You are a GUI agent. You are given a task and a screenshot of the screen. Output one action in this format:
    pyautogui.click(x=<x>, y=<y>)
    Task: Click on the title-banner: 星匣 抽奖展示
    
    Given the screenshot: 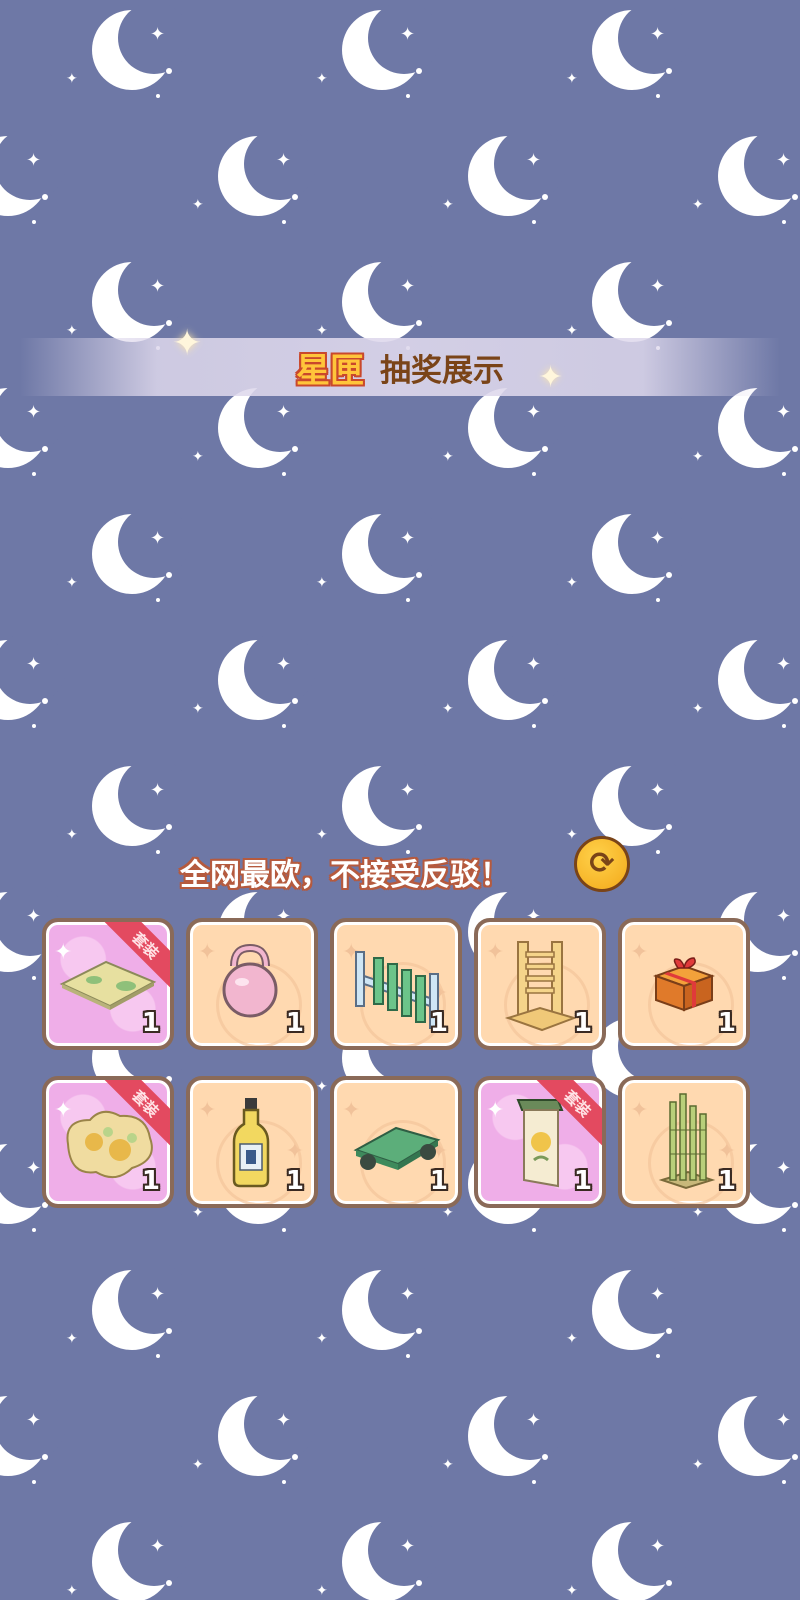 What is the action you would take?
    pyautogui.click(x=400, y=367)
    